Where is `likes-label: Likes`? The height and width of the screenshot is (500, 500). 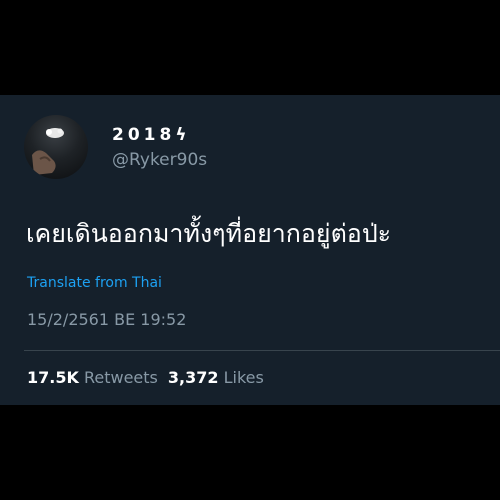 likes-label: Likes is located at coordinates (243, 377).